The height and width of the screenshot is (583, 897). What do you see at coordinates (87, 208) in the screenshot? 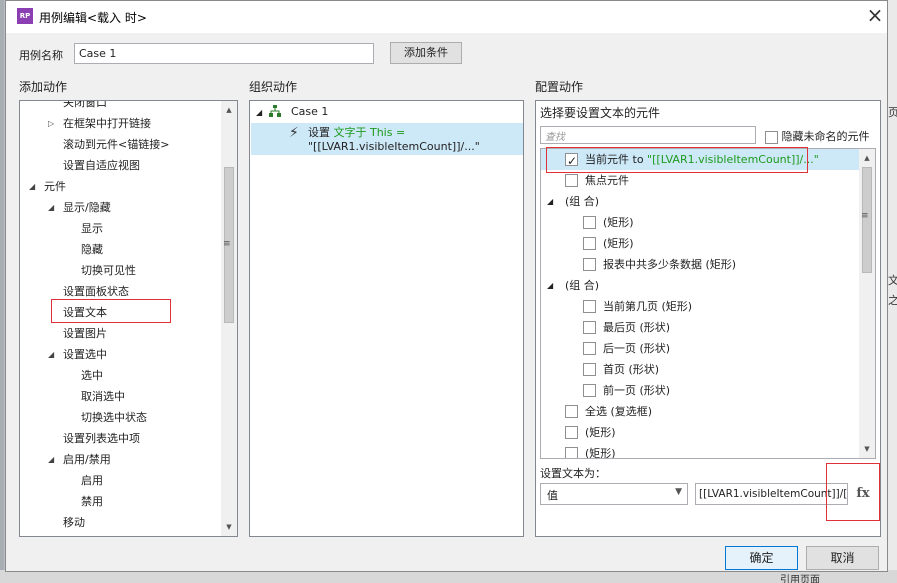
I see `action-tree-item: 显示/隐藏` at bounding box center [87, 208].